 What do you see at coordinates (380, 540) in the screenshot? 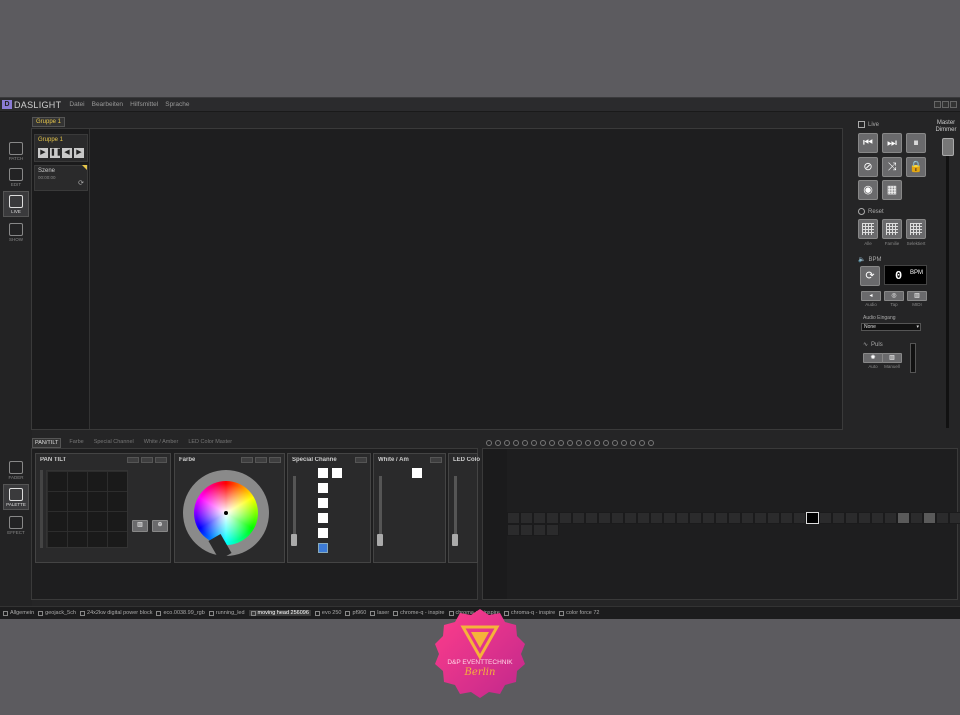
I see `white-amber-fader-knob` at bounding box center [380, 540].